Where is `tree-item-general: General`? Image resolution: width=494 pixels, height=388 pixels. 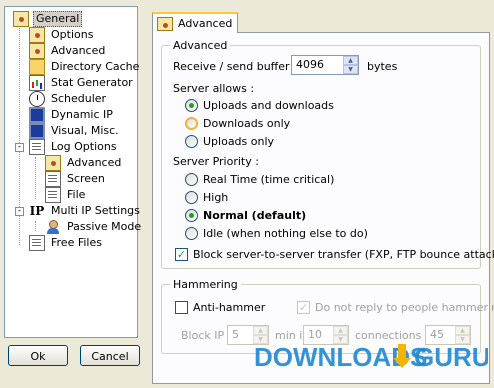 tree-item-general: General is located at coordinates (48, 19).